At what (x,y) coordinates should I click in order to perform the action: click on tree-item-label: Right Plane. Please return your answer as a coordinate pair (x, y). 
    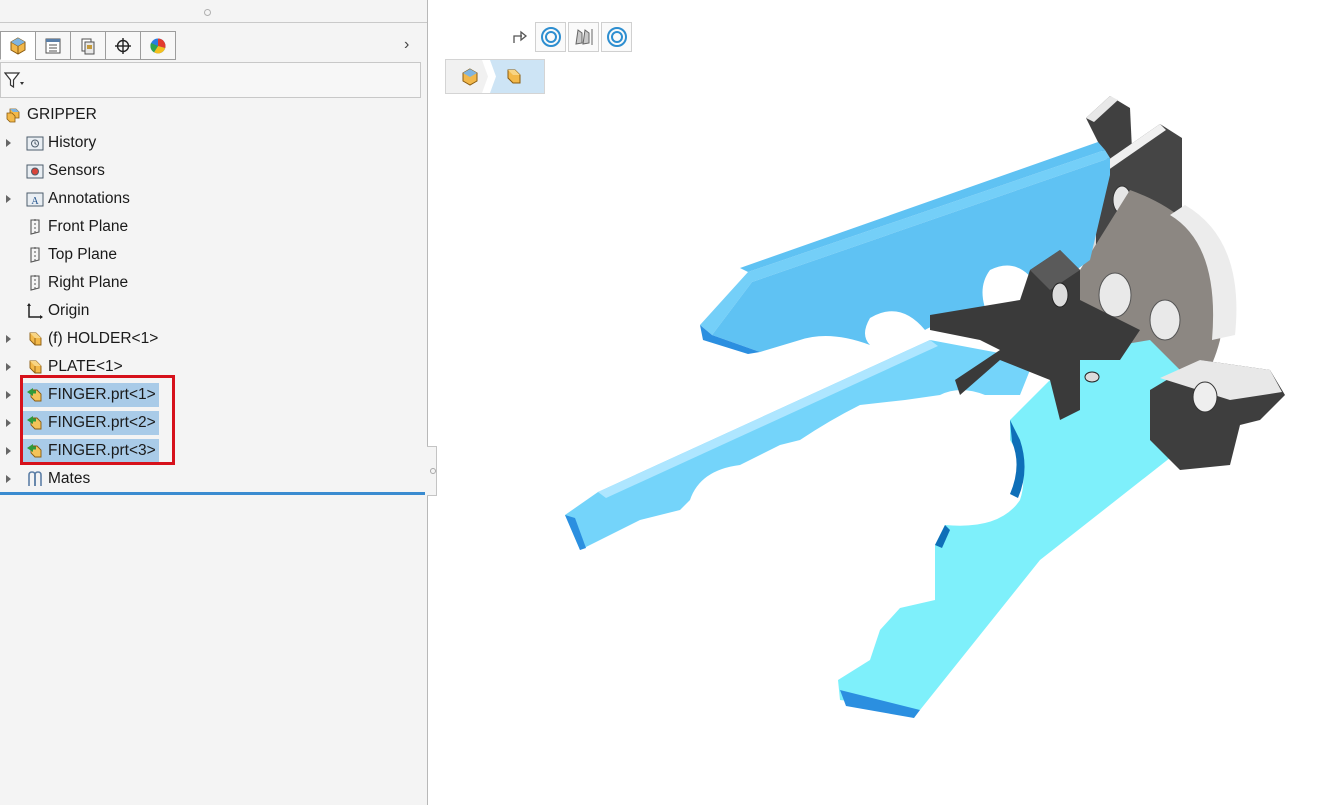
    Looking at the image, I should click on (88, 282).